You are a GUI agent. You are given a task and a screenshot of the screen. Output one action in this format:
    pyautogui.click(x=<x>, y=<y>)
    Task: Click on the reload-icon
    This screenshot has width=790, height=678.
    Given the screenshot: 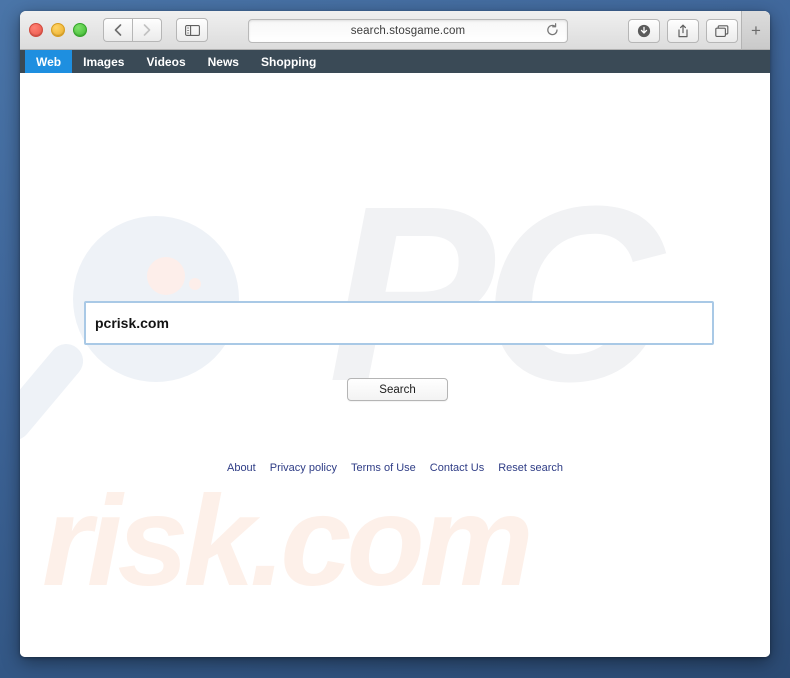 What is the action you would take?
    pyautogui.click(x=552, y=32)
    